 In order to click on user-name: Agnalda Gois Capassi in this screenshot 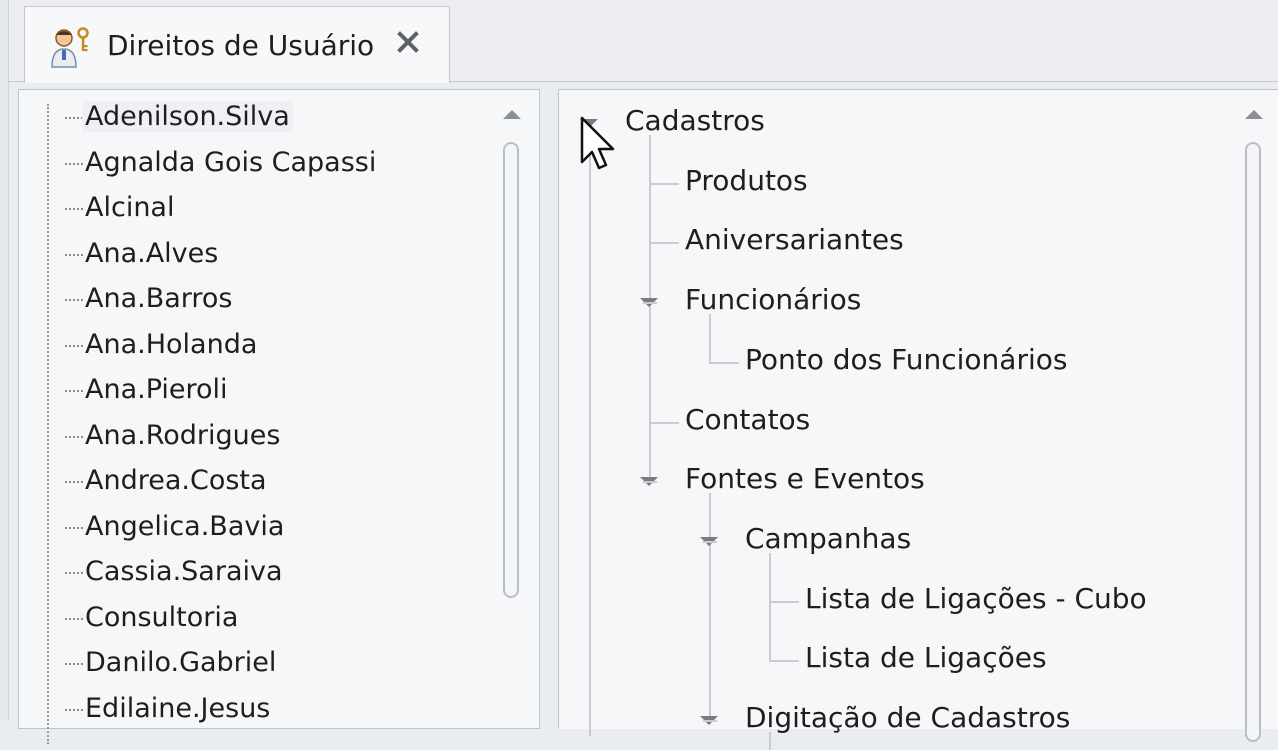, I will do `click(231, 162)`.